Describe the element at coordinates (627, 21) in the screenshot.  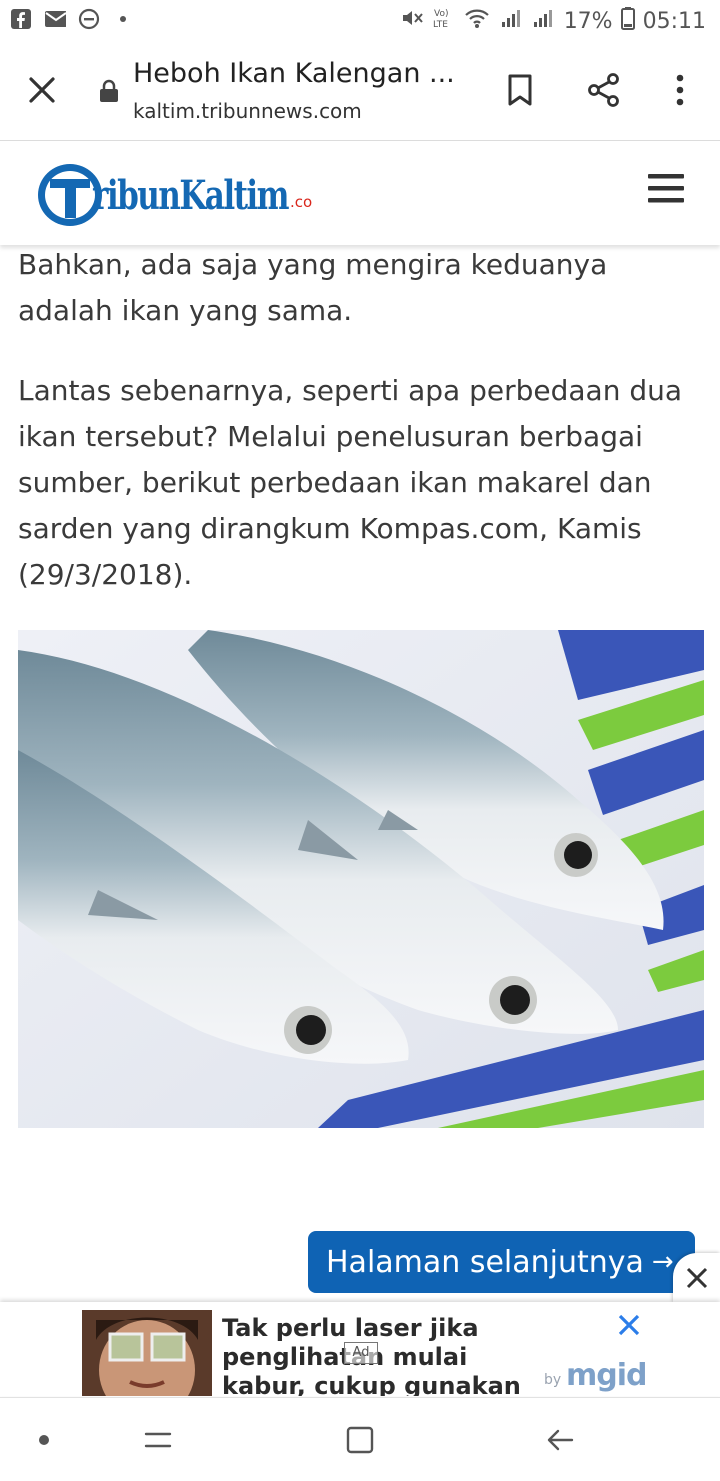
I see `battery-icon` at that location.